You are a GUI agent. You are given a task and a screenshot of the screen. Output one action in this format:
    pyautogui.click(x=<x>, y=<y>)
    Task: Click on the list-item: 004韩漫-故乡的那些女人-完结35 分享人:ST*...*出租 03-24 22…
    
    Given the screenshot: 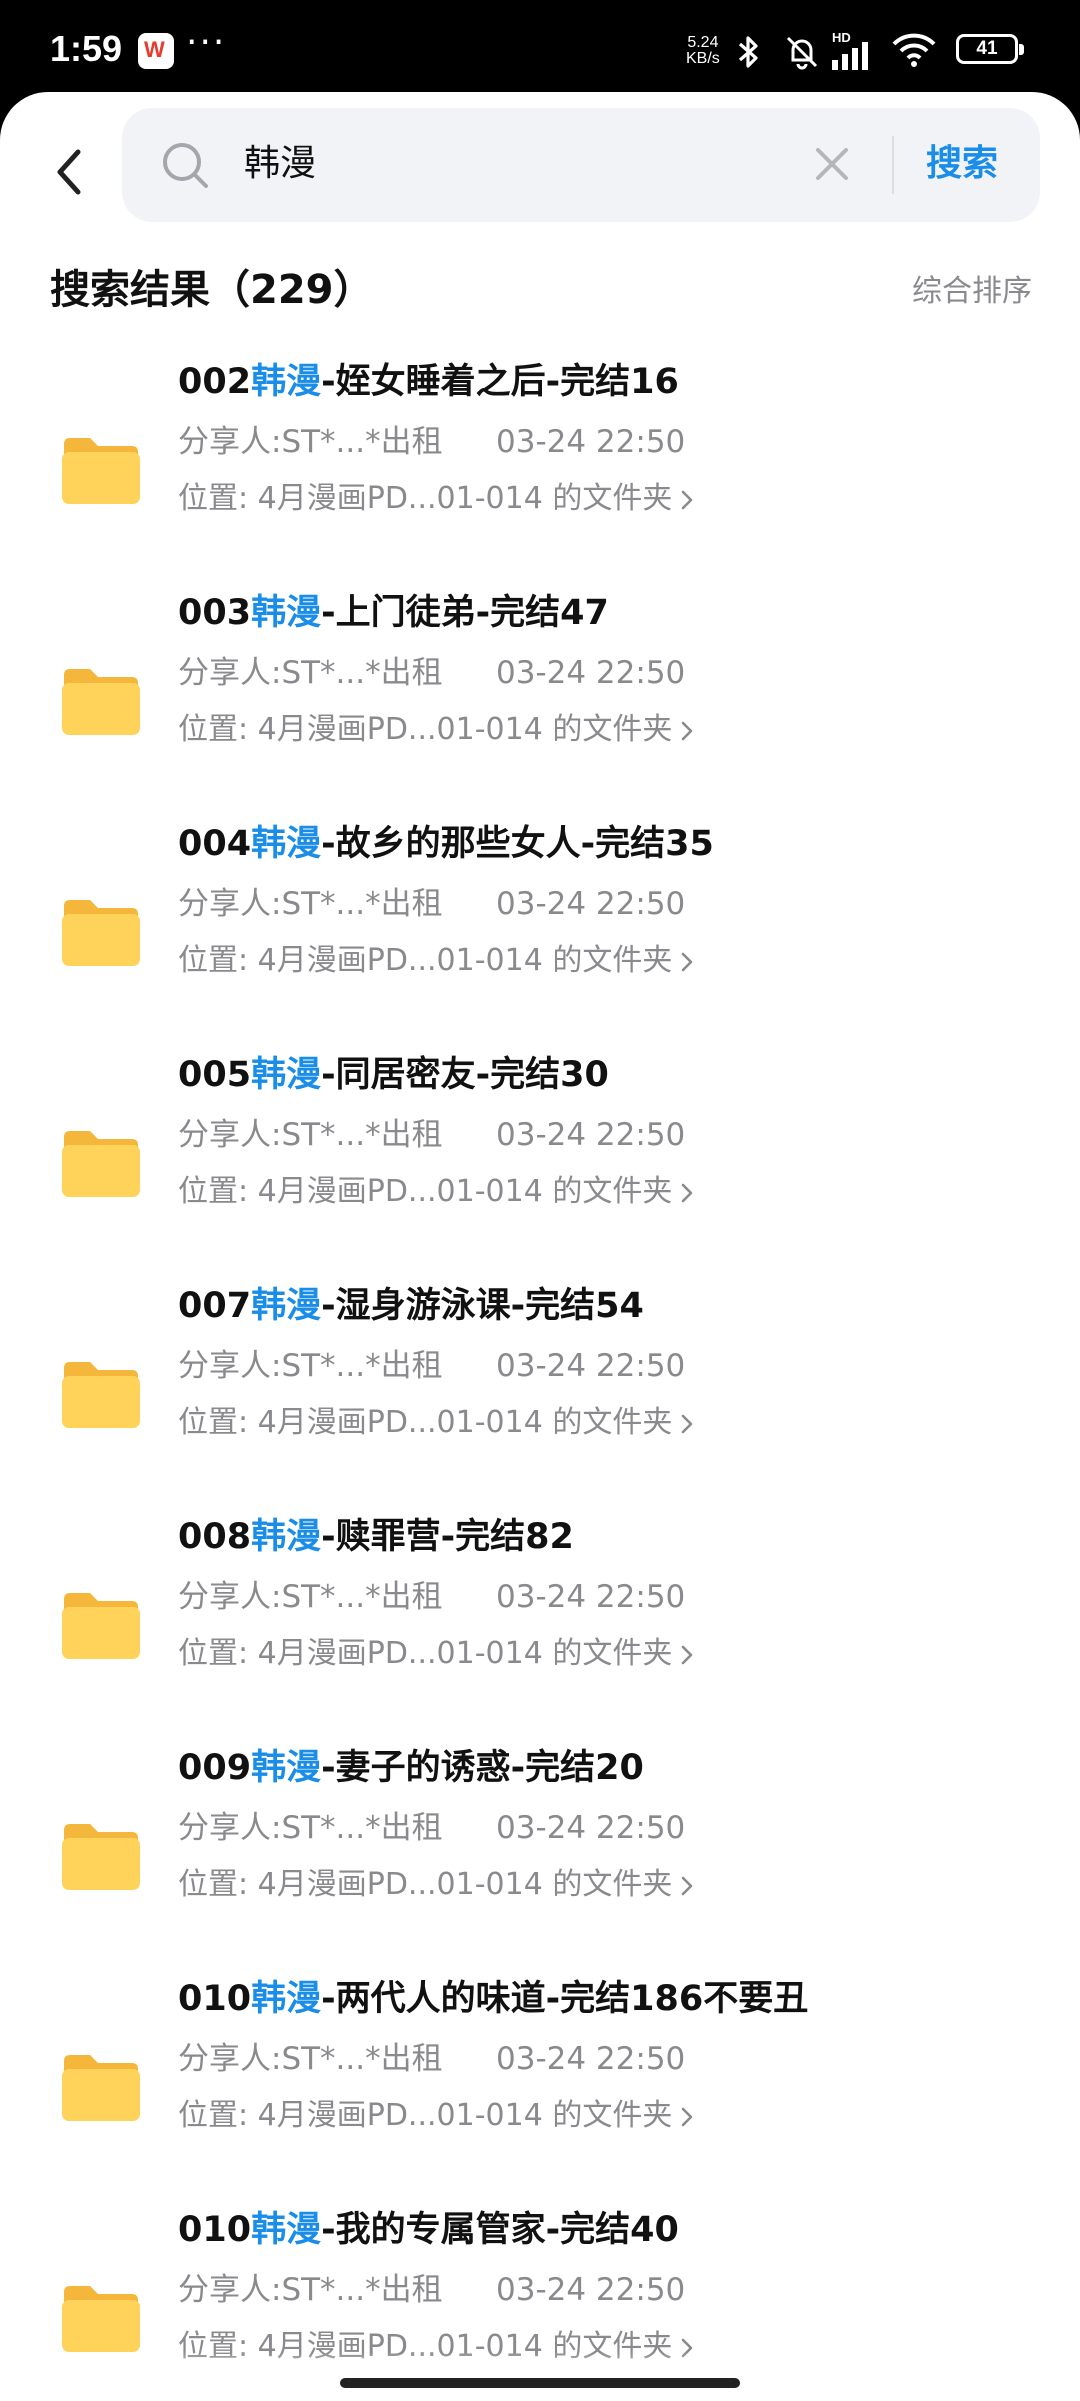 What is the action you would take?
    pyautogui.click(x=540, y=931)
    